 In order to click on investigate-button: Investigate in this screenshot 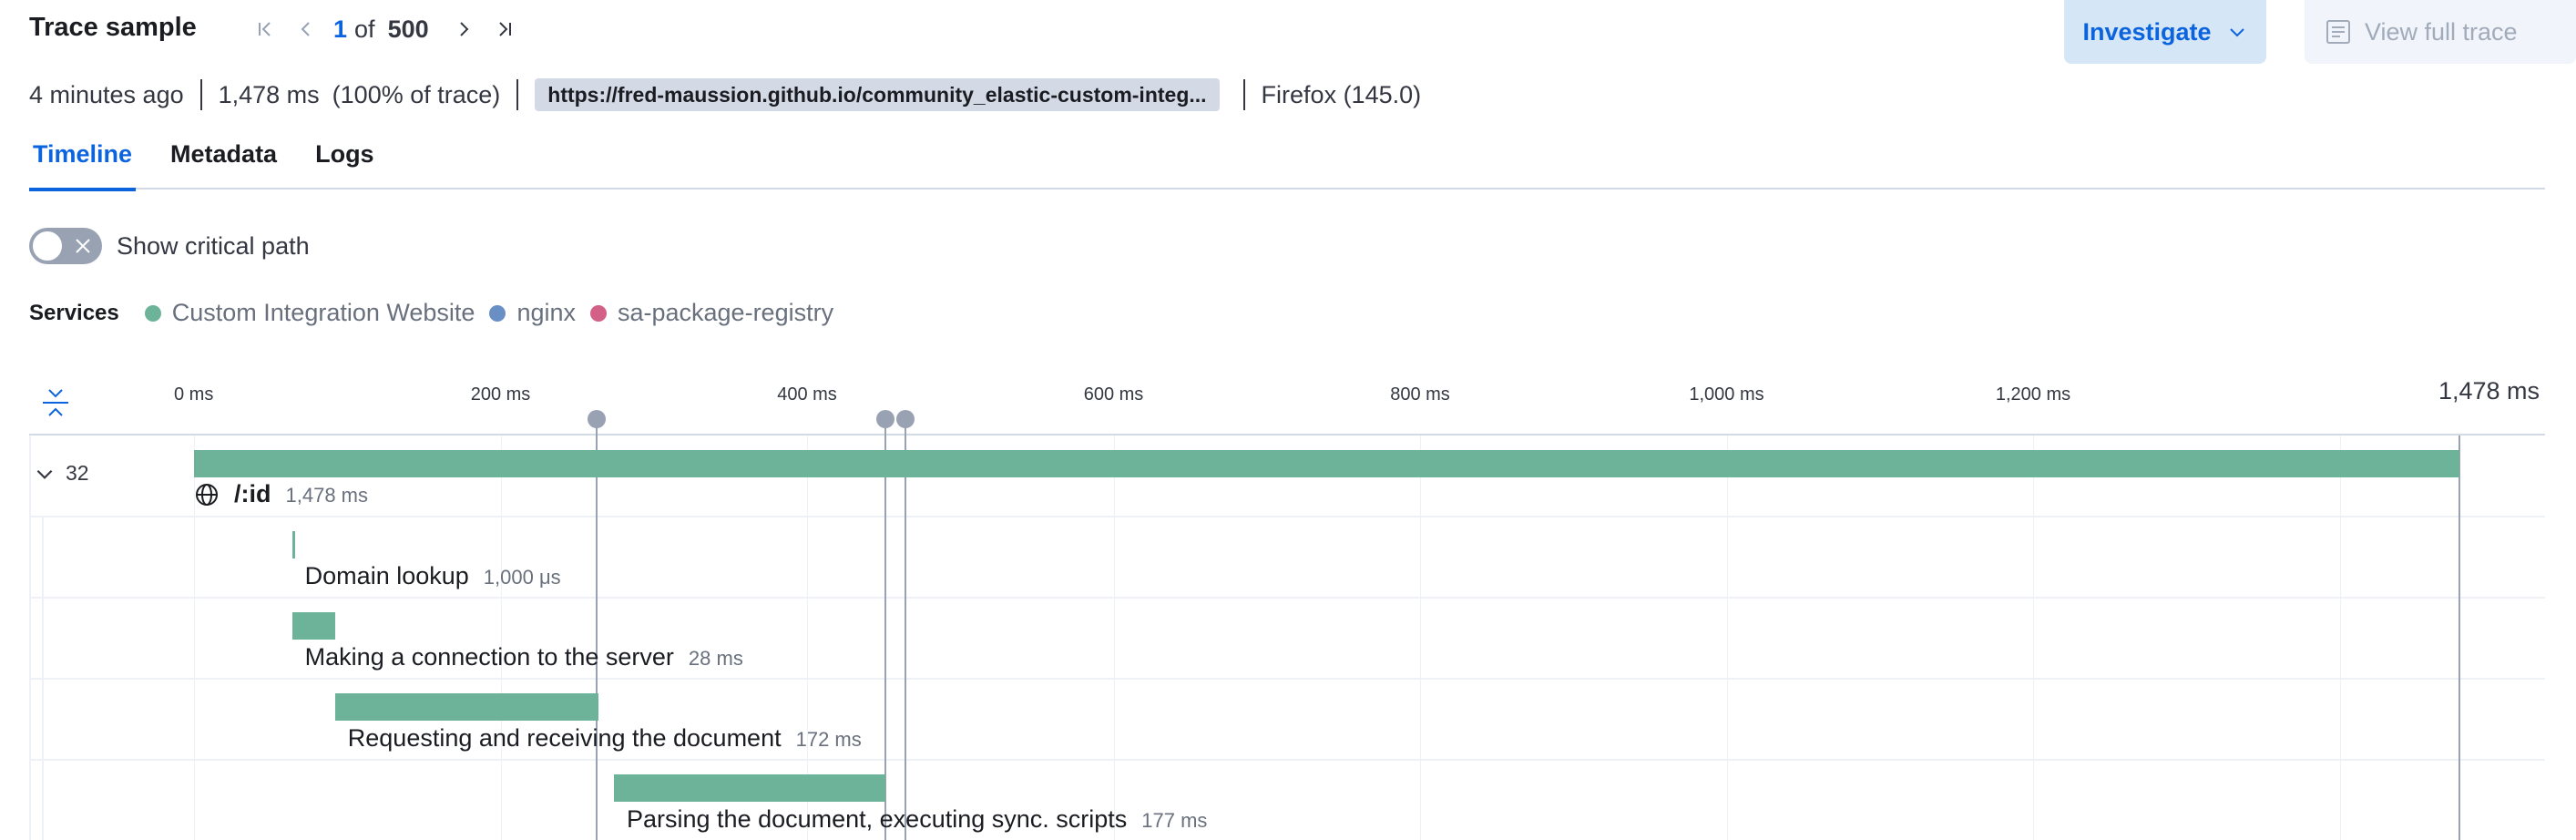, I will do `click(2165, 32)`.